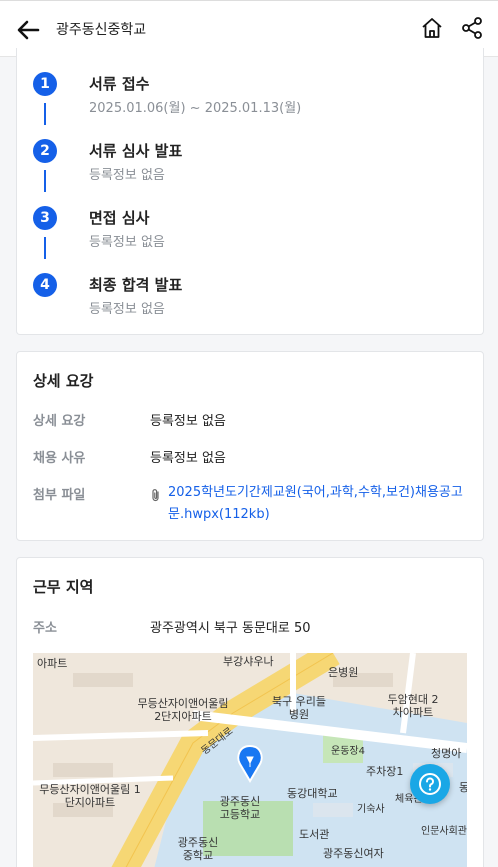  I want to click on map-label: 기숙사, so click(371, 809).